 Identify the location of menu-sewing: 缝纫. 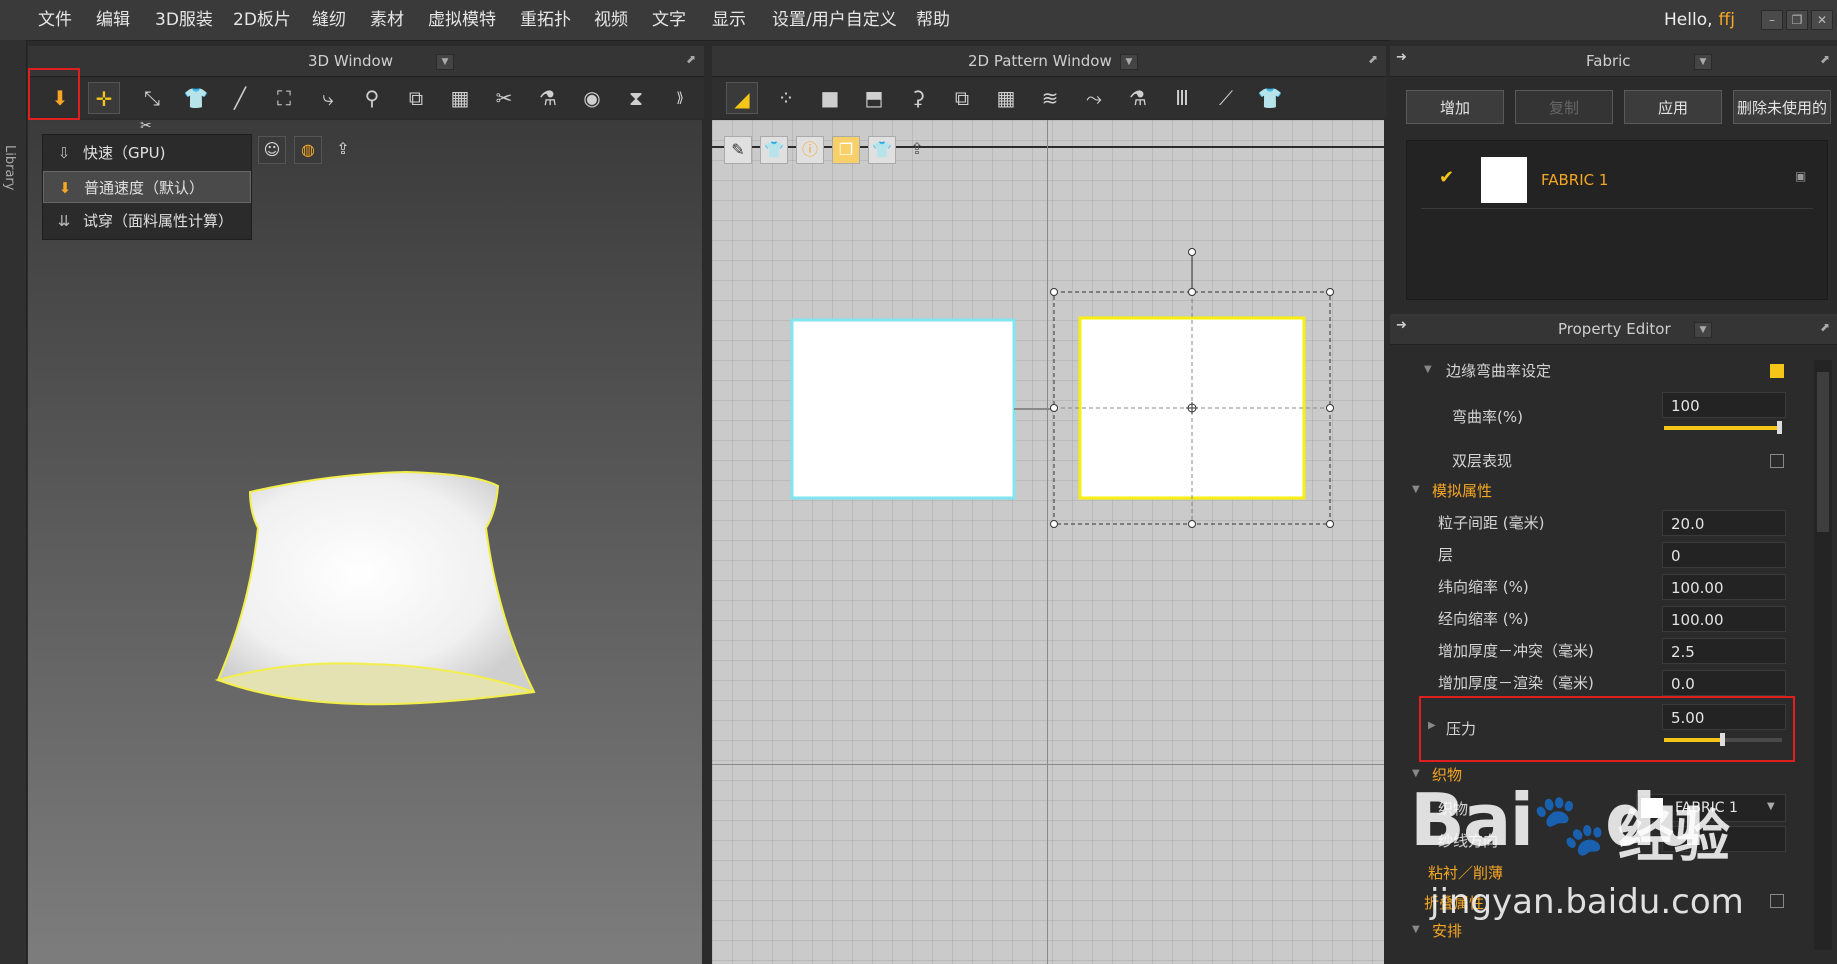
(329, 20).